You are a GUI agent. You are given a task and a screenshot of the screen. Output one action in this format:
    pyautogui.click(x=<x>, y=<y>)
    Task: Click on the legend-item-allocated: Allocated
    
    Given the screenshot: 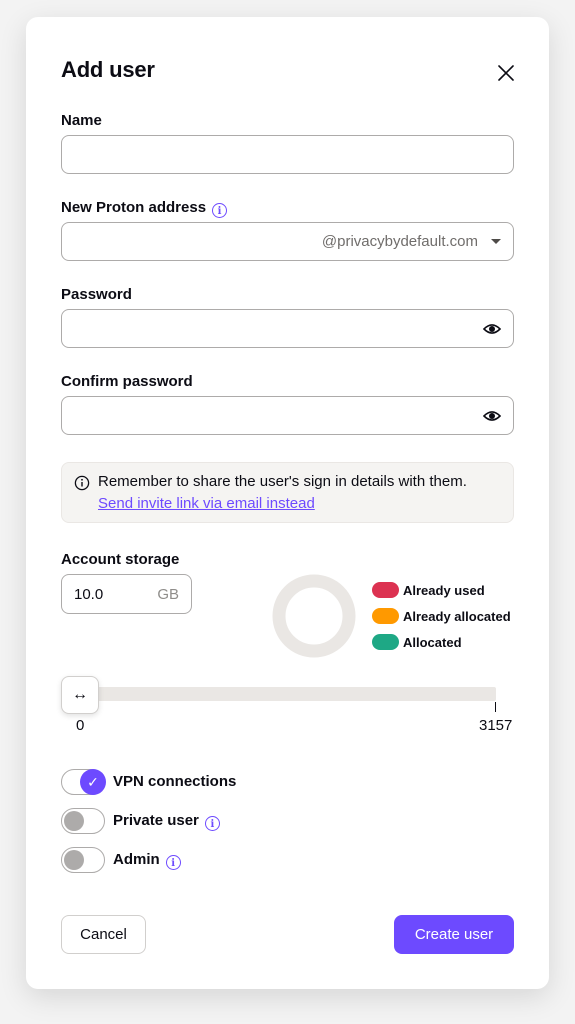 What is the action you would take?
    pyautogui.click(x=417, y=642)
    